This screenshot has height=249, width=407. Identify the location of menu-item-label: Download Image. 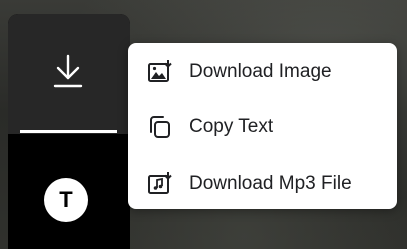
(260, 71).